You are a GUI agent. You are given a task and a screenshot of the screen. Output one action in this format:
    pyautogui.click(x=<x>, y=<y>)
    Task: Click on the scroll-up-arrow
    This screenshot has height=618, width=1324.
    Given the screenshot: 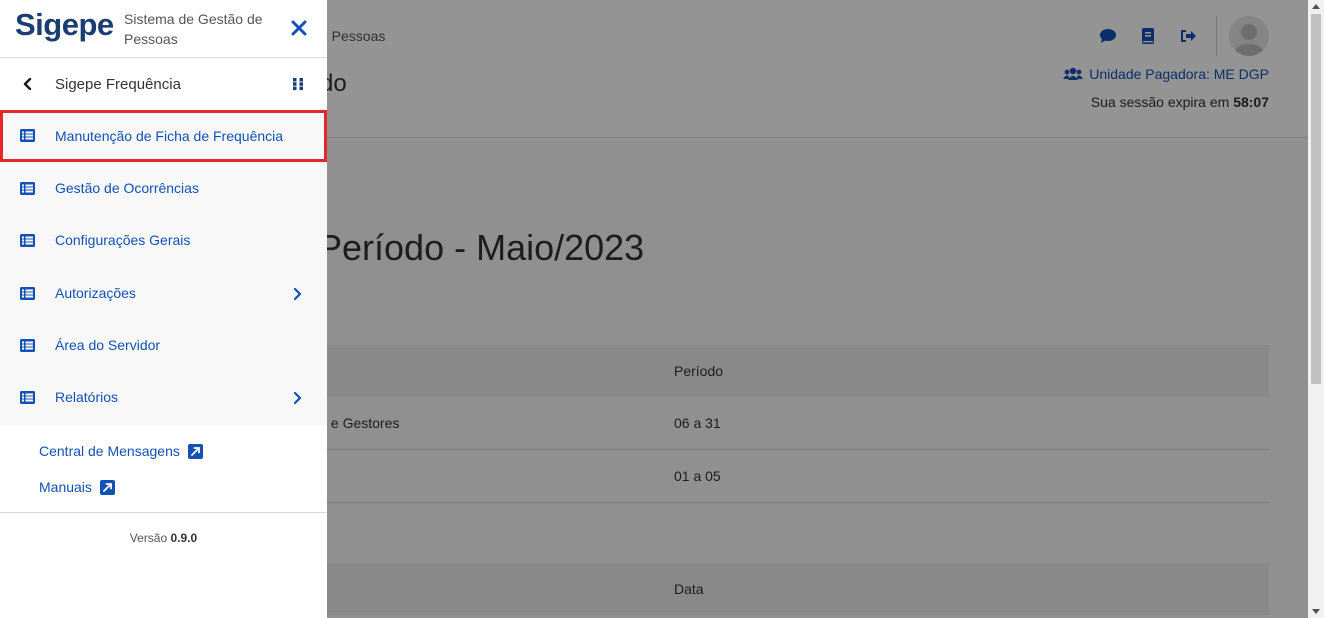 What is the action you would take?
    pyautogui.click(x=1316, y=6)
    